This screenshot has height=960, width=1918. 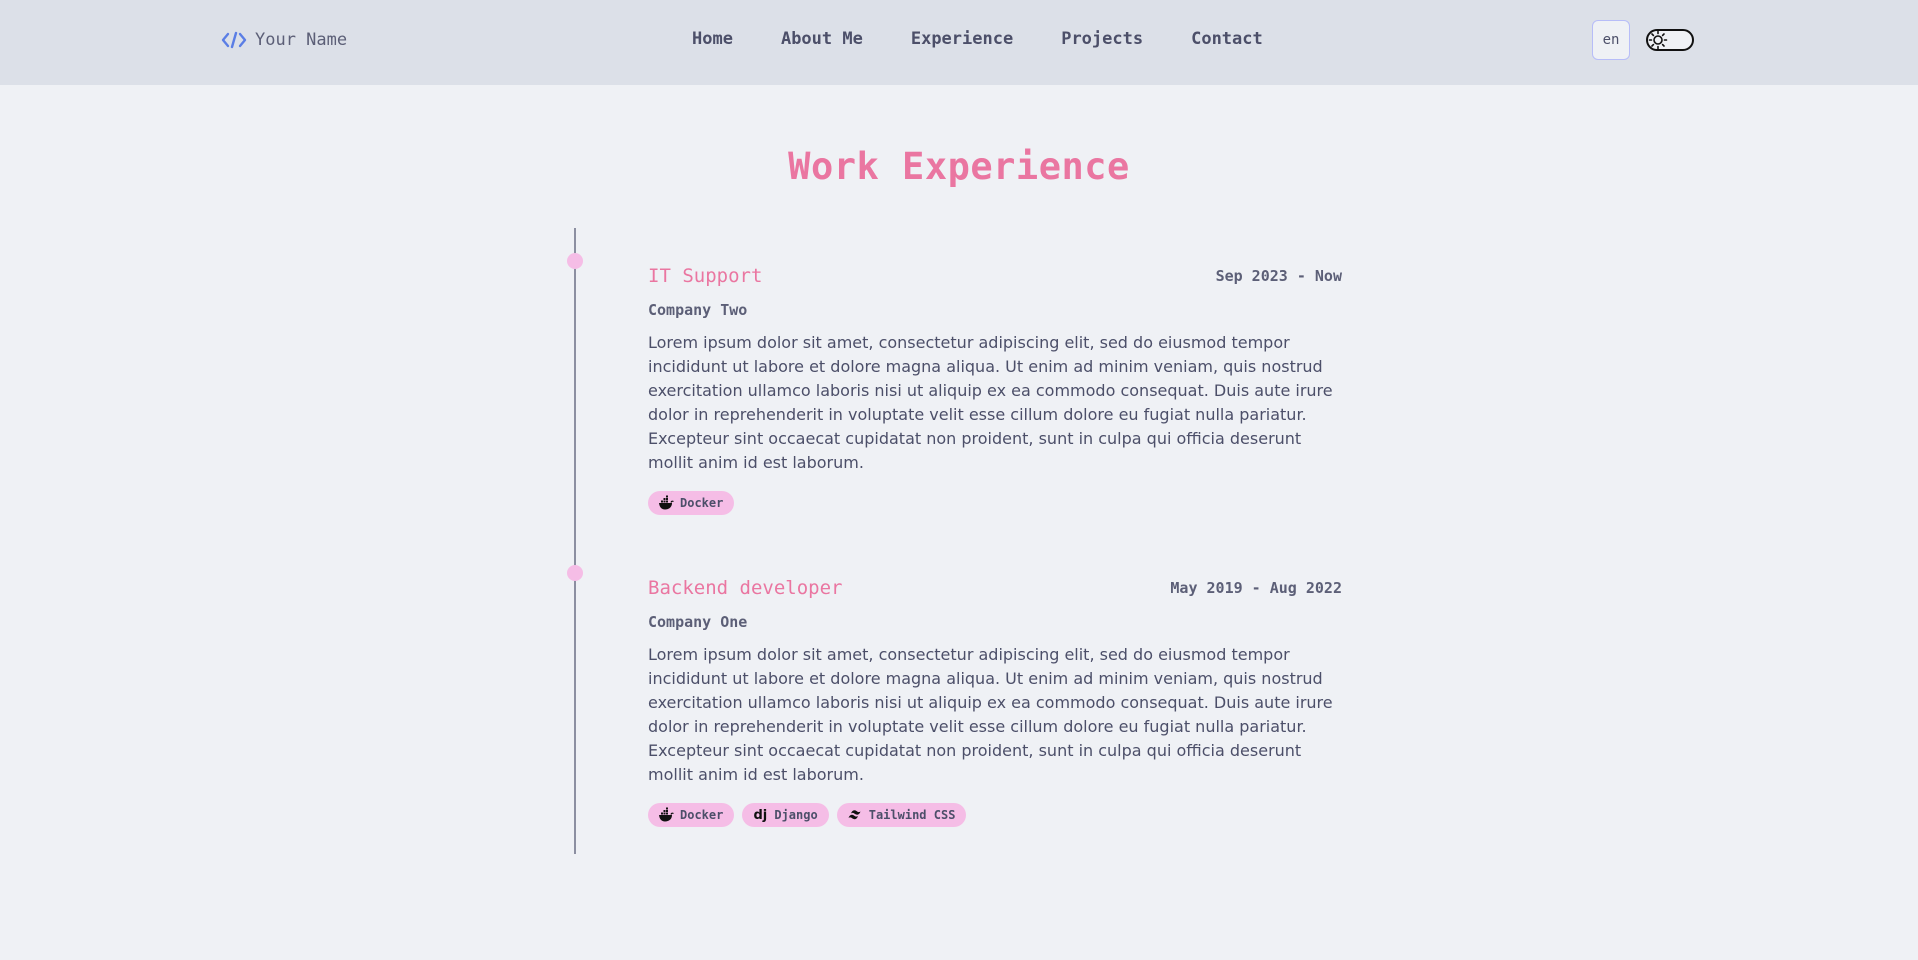 What do you see at coordinates (822, 39) in the screenshot?
I see `nav-about-me: About Me` at bounding box center [822, 39].